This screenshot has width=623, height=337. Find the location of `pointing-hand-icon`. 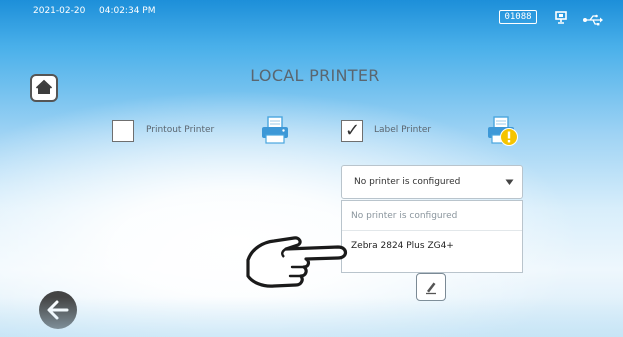

pointing-hand-icon is located at coordinates (294, 264).